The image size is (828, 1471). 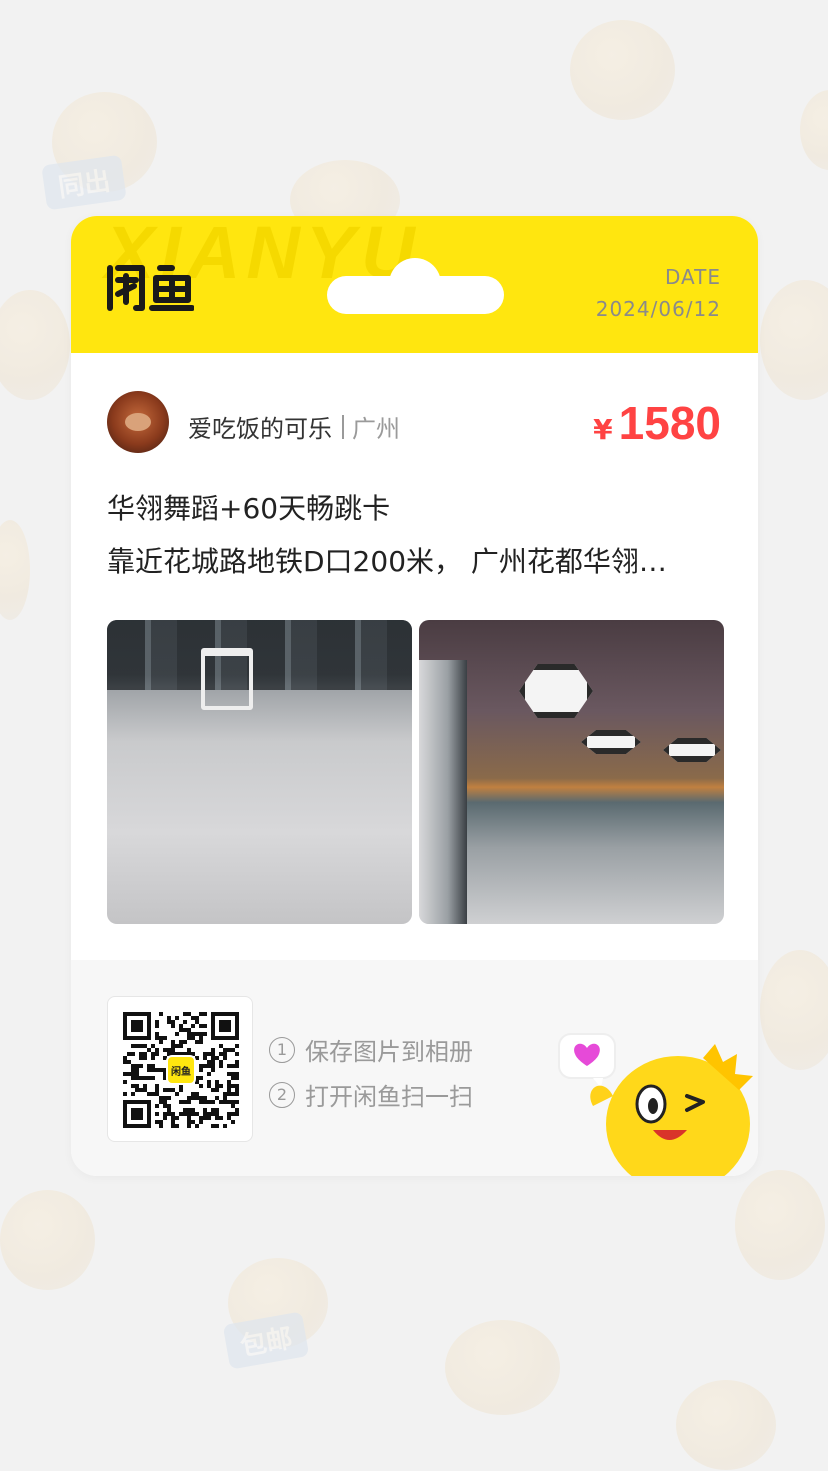 I want to click on background-tag-tongchu: 同出, so click(x=84, y=182).